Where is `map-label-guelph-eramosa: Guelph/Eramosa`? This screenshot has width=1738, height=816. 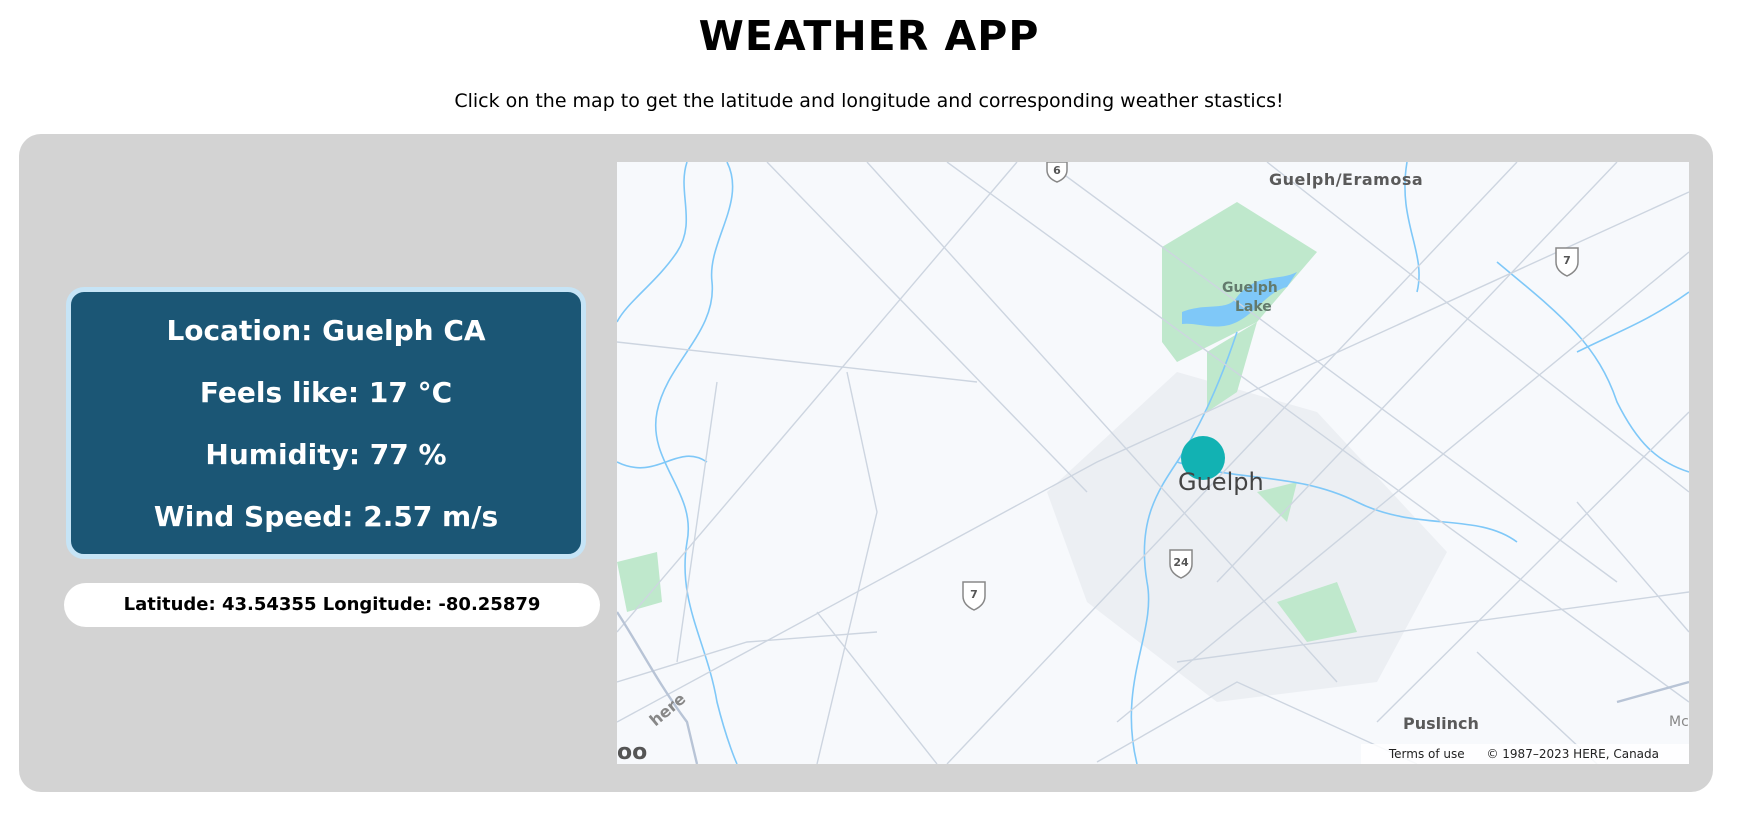
map-label-guelph-eramosa: Guelph/Eramosa is located at coordinates (1346, 179).